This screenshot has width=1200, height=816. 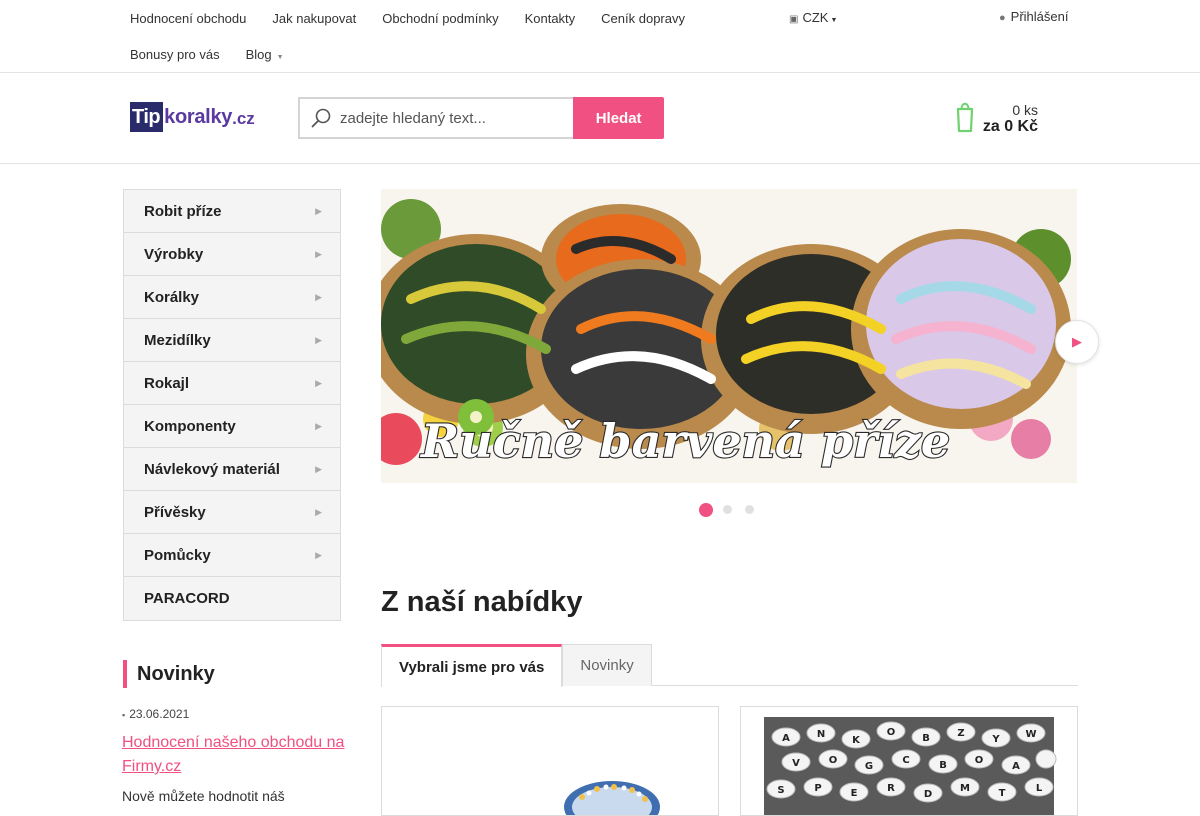 I want to click on search-button: Hledat, so click(x=618, y=118).